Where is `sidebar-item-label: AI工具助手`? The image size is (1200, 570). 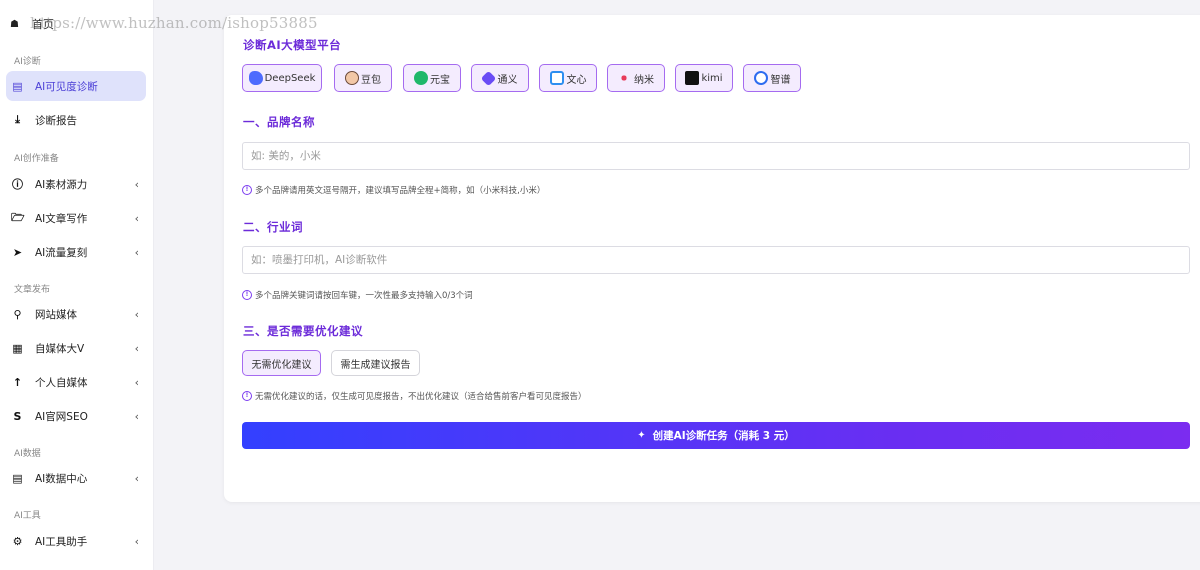 sidebar-item-label: AI工具助手 is located at coordinates (61, 541).